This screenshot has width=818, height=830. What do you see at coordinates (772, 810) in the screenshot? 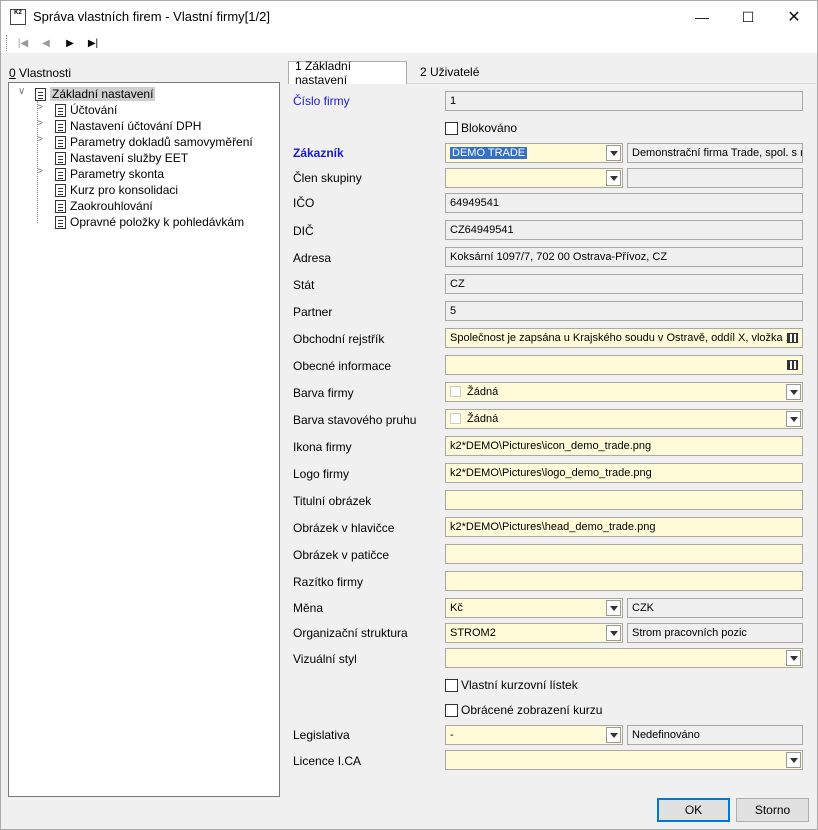
I see `cancel-button: Storno` at bounding box center [772, 810].